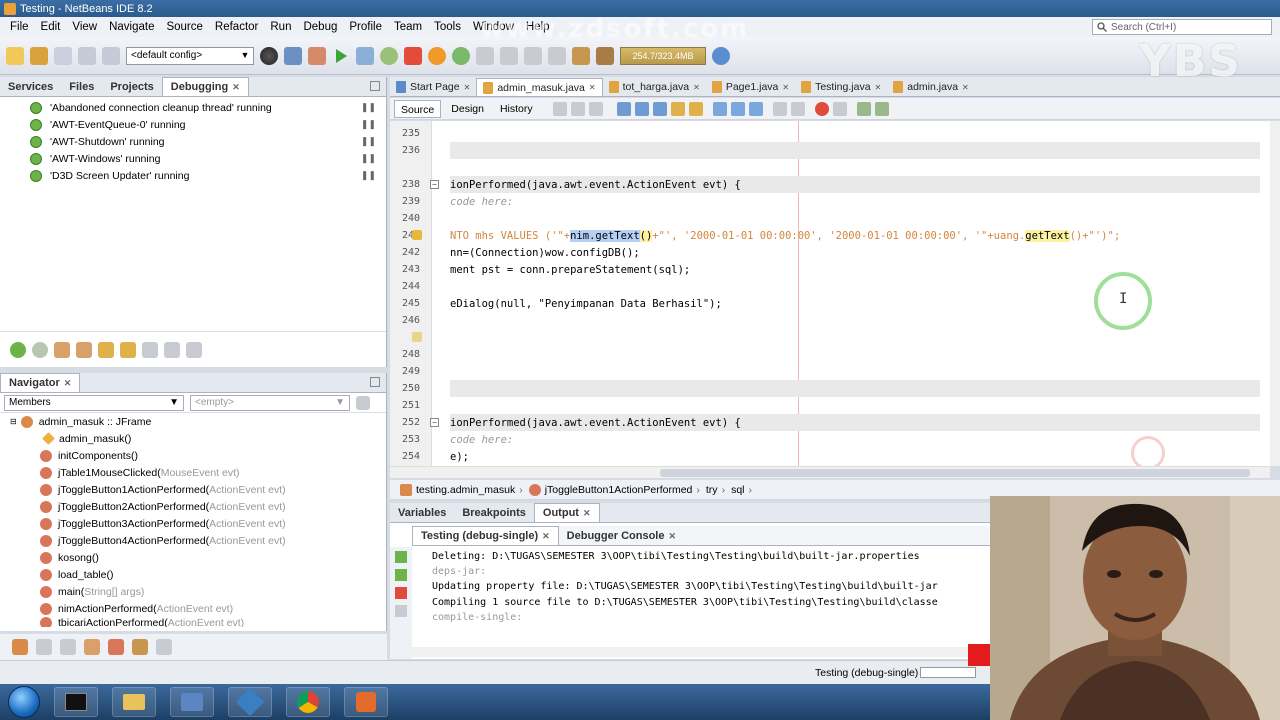 This screenshot has height=720, width=1280. Describe the element at coordinates (516, 109) in the screenshot. I see `tab-history: History` at that location.